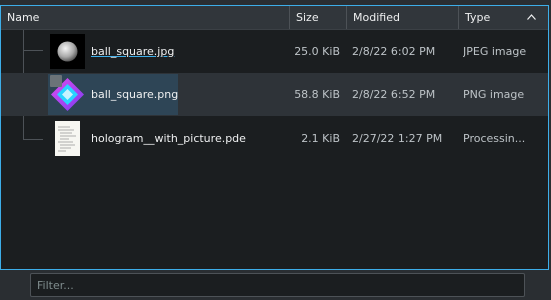 The width and height of the screenshot is (551, 300). What do you see at coordinates (133, 51) in the screenshot?
I see `file-name: ball_square.jpg` at bounding box center [133, 51].